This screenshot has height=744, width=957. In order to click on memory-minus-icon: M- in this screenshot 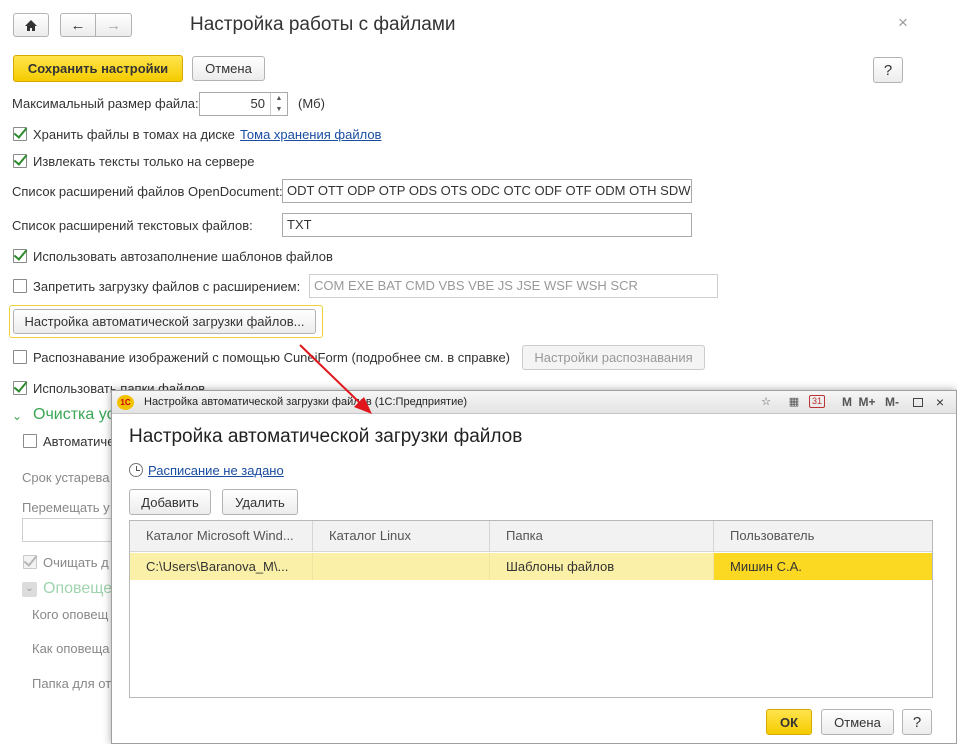, I will do `click(892, 402)`.